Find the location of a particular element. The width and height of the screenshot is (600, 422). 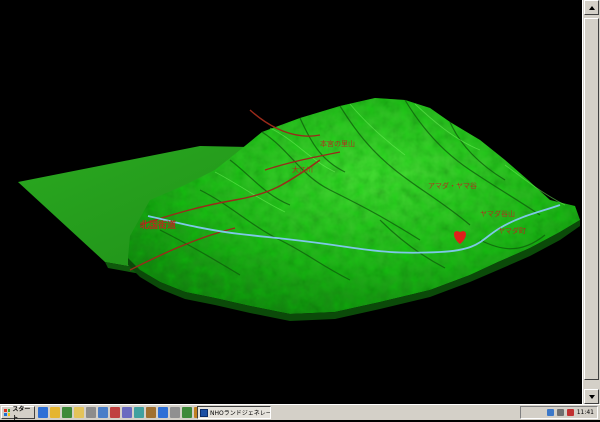

windows-logo-icon is located at coordinates (7, 412).